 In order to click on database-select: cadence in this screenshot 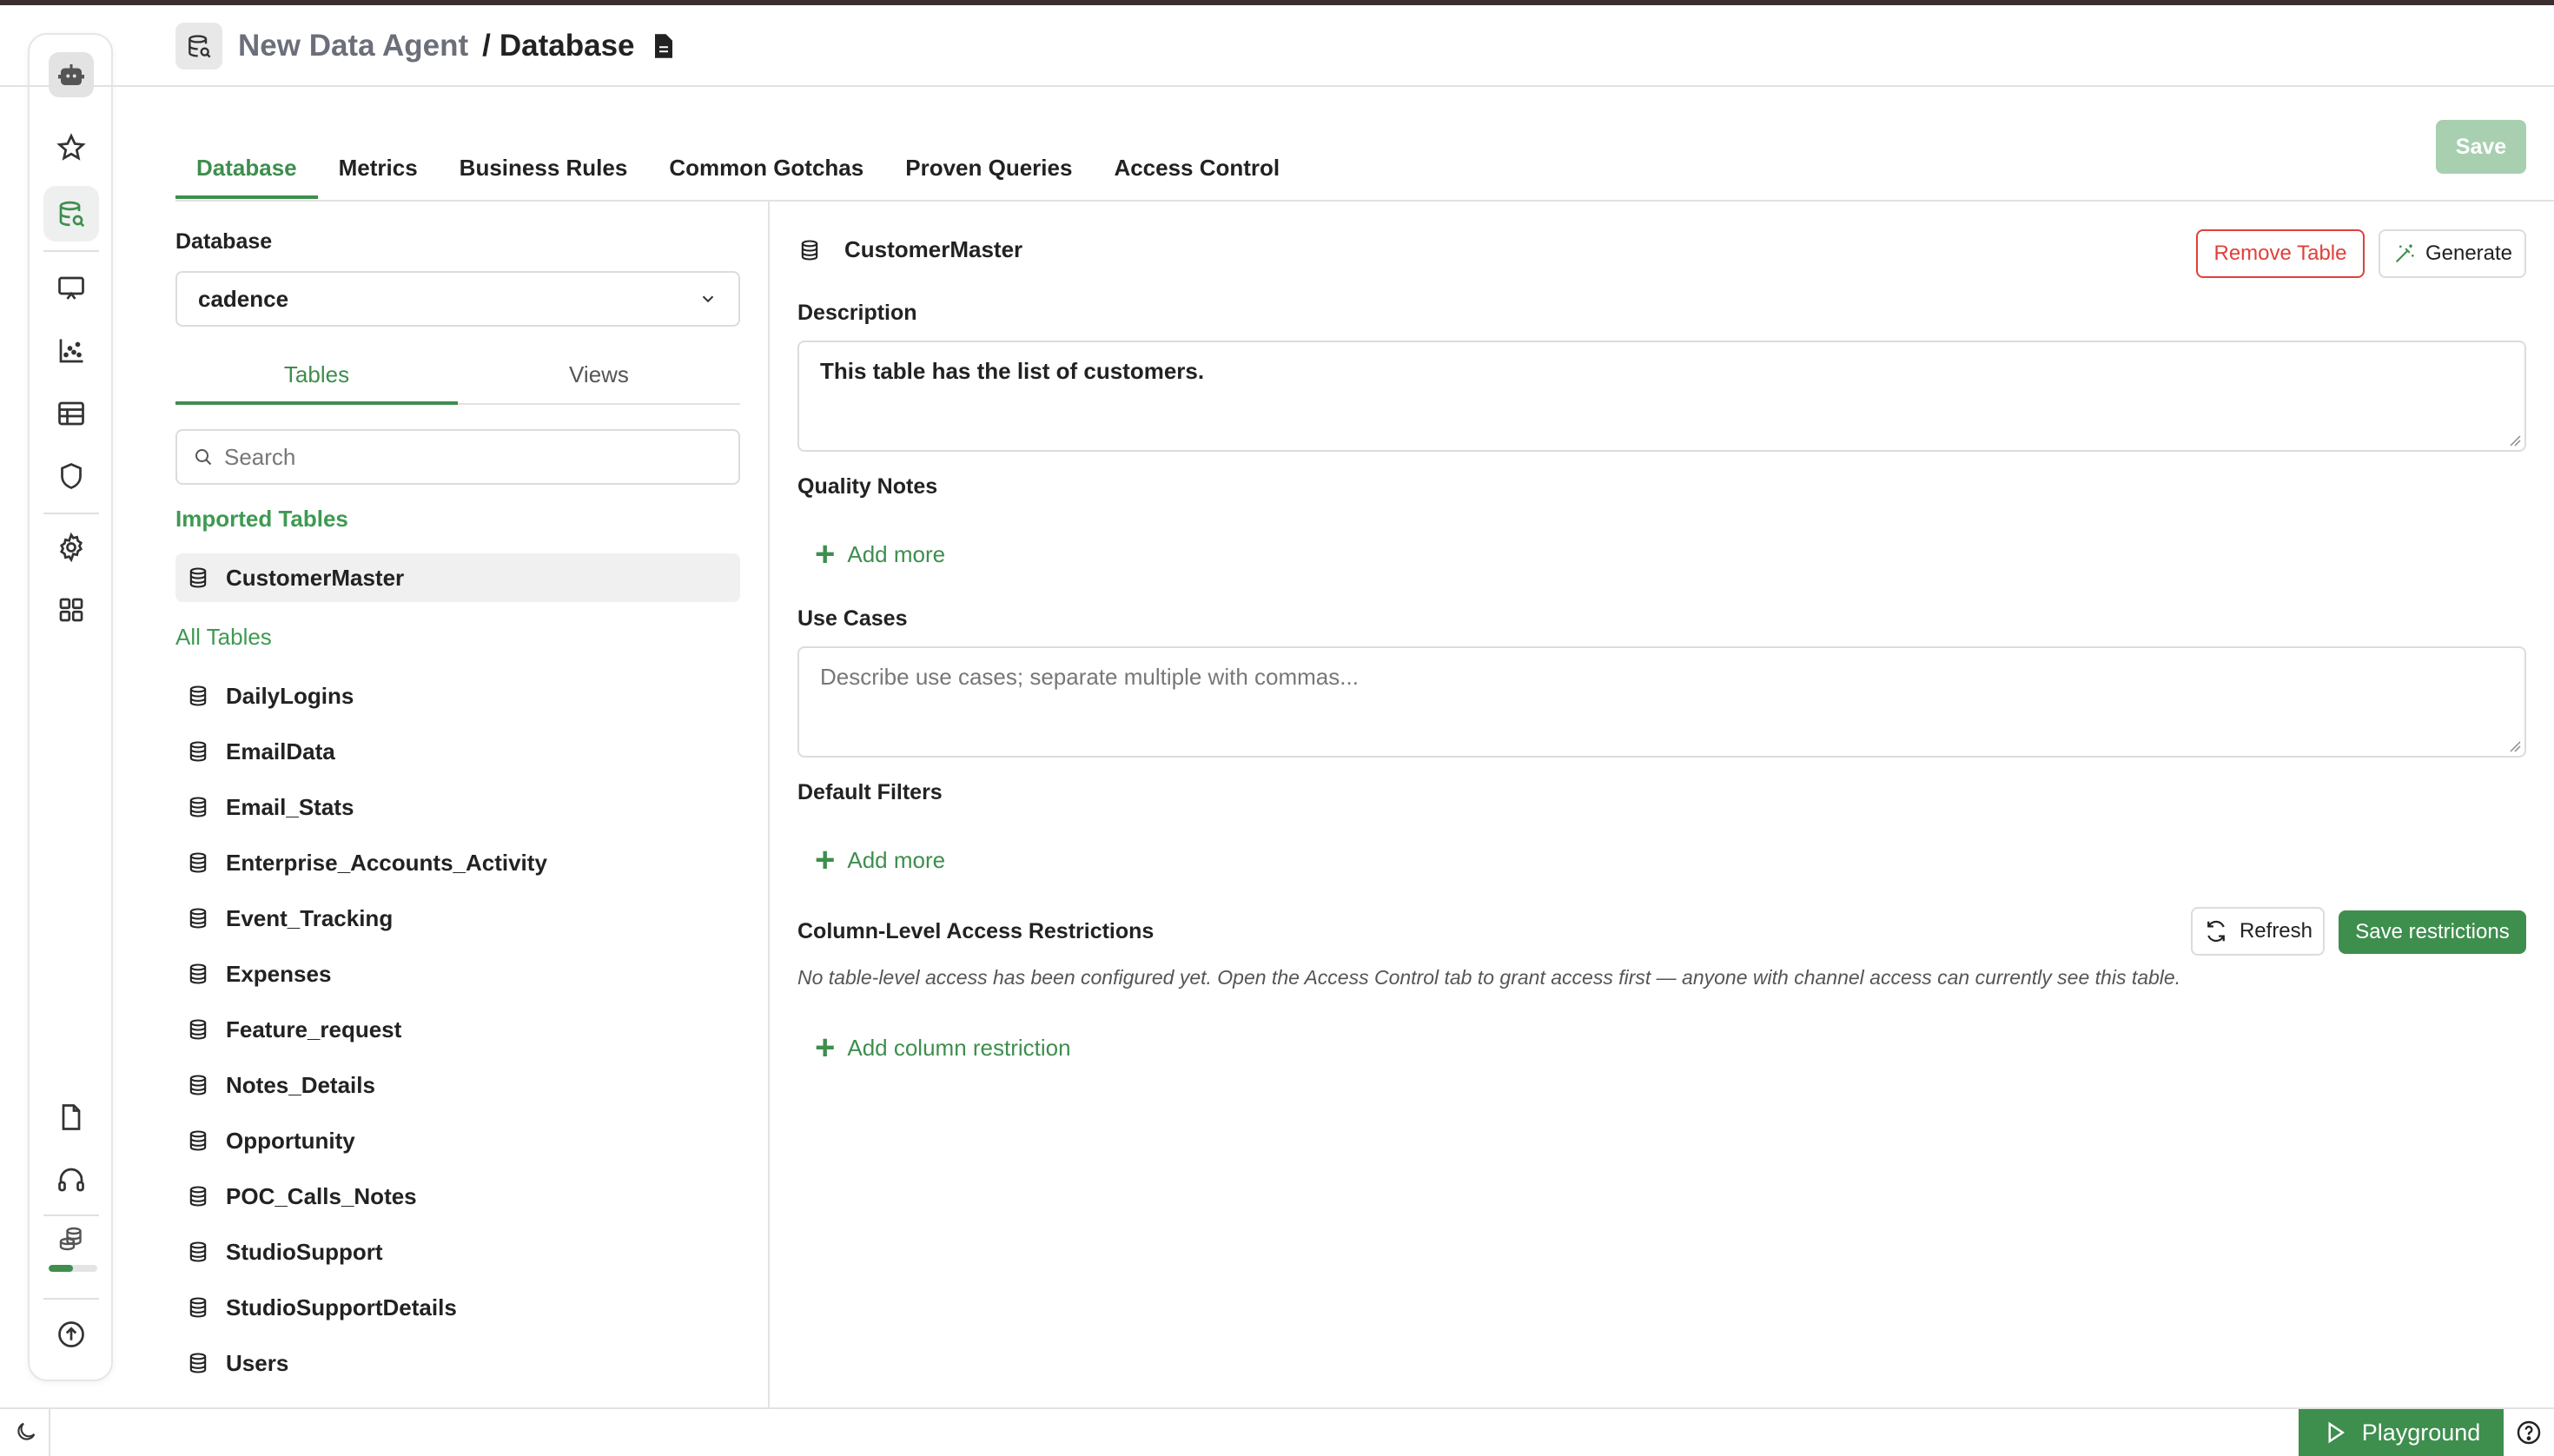, I will do `click(458, 299)`.